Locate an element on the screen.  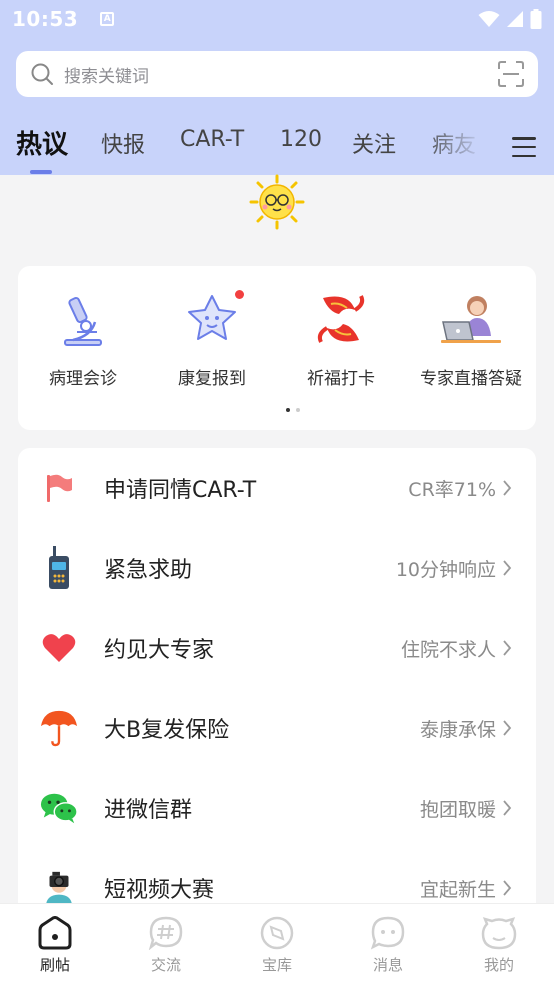
nav-feed: 刷帖 is located at coordinates (55, 945).